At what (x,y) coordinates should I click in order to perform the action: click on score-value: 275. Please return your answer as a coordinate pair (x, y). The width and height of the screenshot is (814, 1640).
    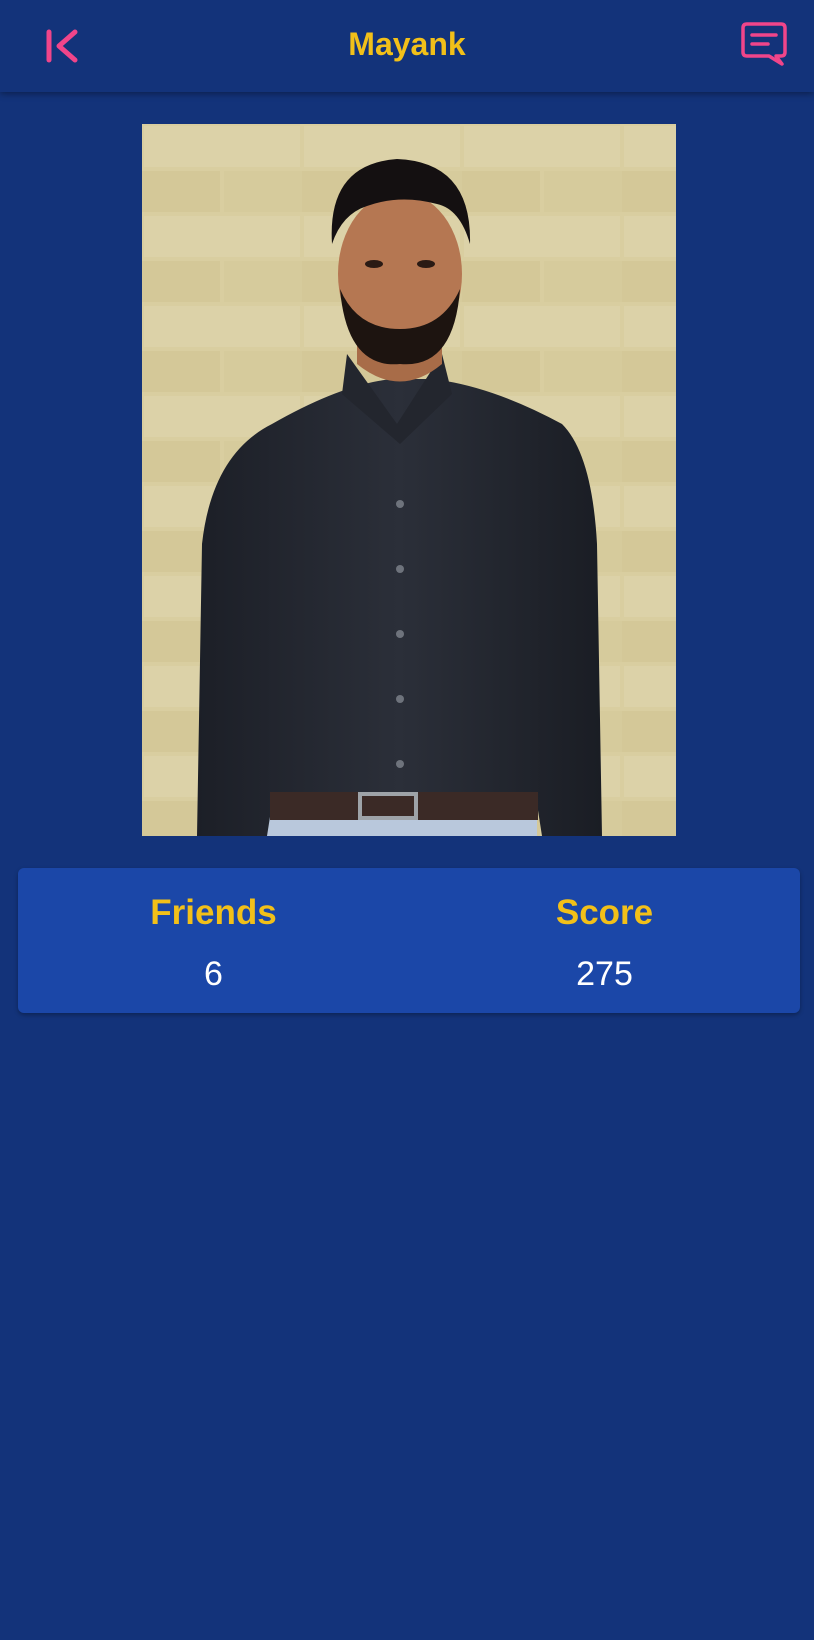
    Looking at the image, I should click on (604, 974).